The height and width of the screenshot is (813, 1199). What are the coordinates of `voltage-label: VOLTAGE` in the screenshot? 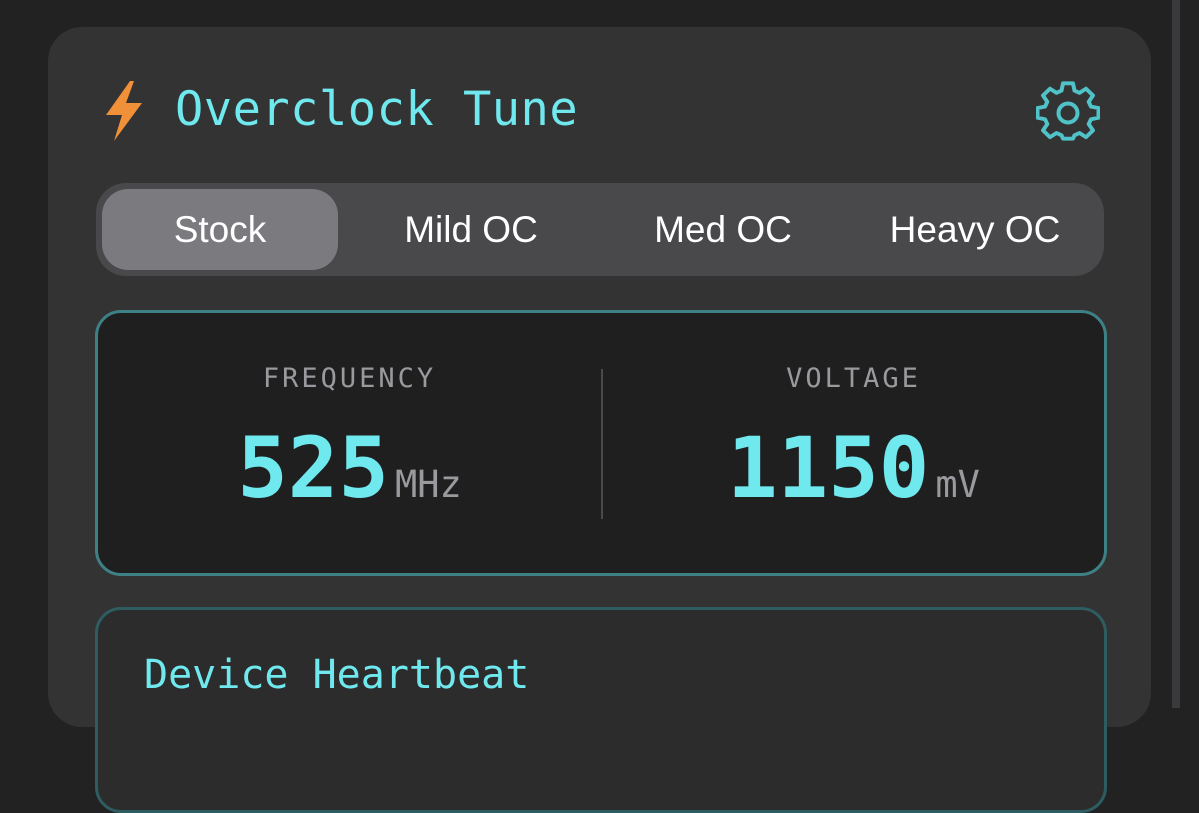 It's located at (853, 378).